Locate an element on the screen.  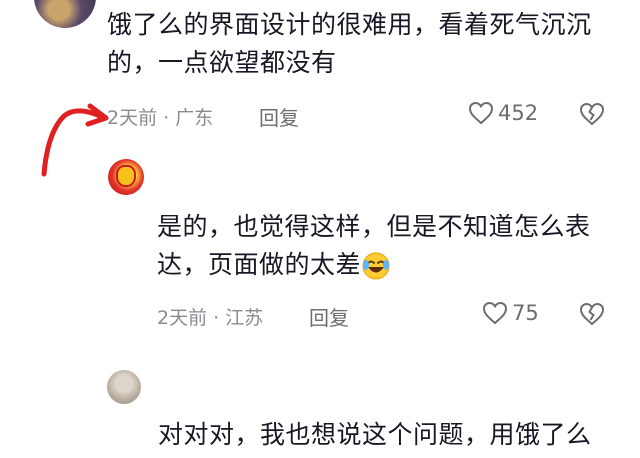
like-count-1: 452 is located at coordinates (518, 113).